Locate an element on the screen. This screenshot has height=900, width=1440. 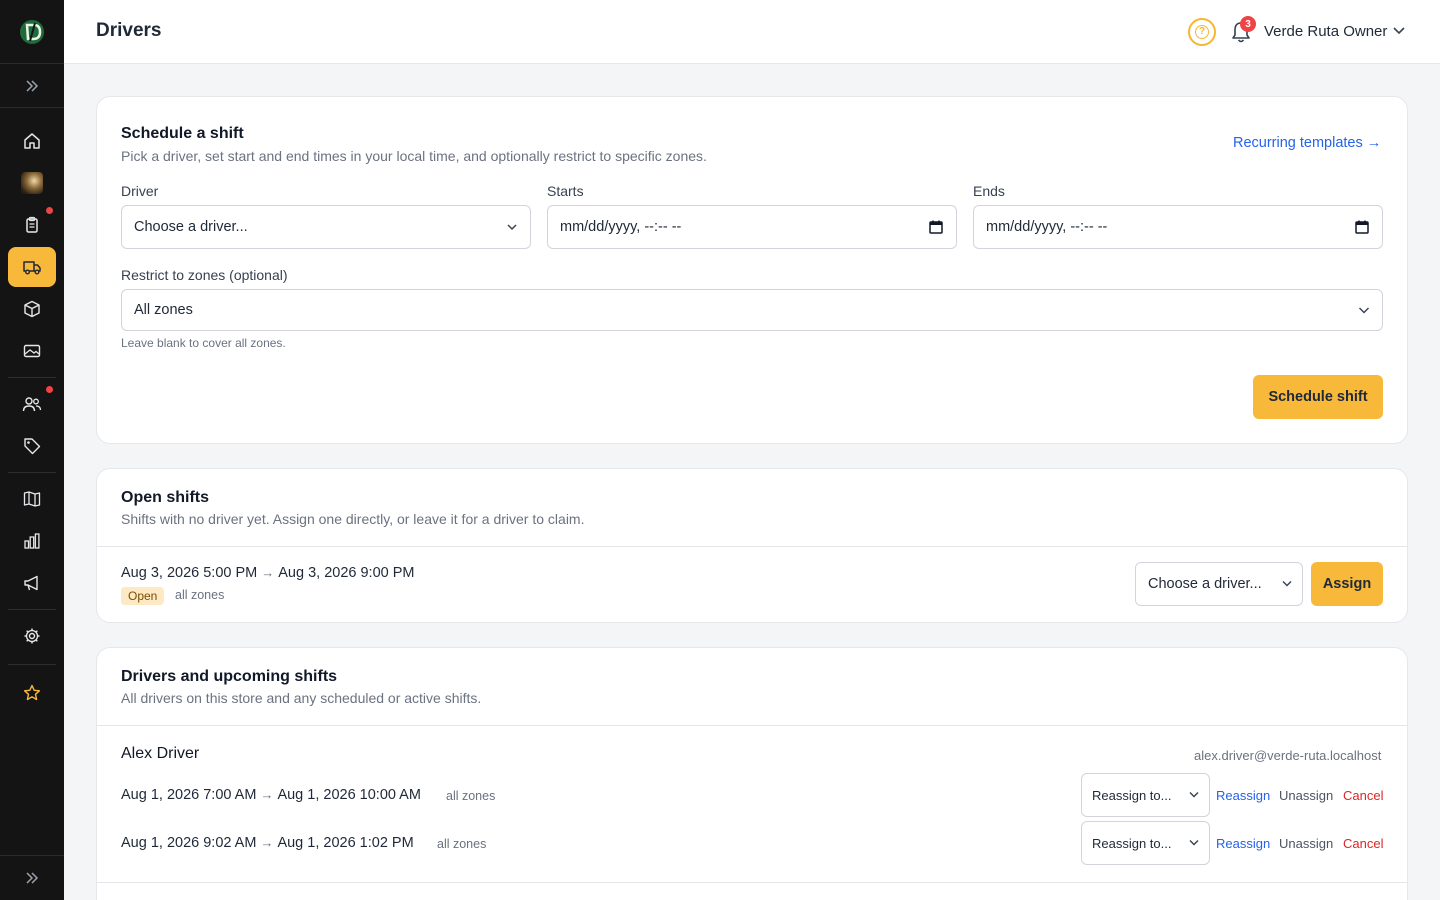
avatar-image-icon is located at coordinates (32, 183).